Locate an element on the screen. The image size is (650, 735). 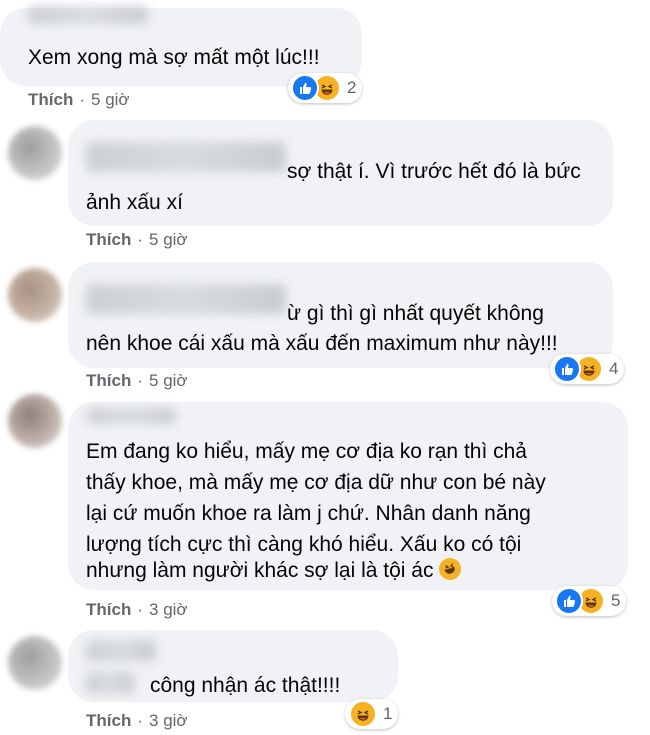
comment-text-last-line: nhưng làm người khác sợ lại là tội ác is located at coordinates (274, 571).